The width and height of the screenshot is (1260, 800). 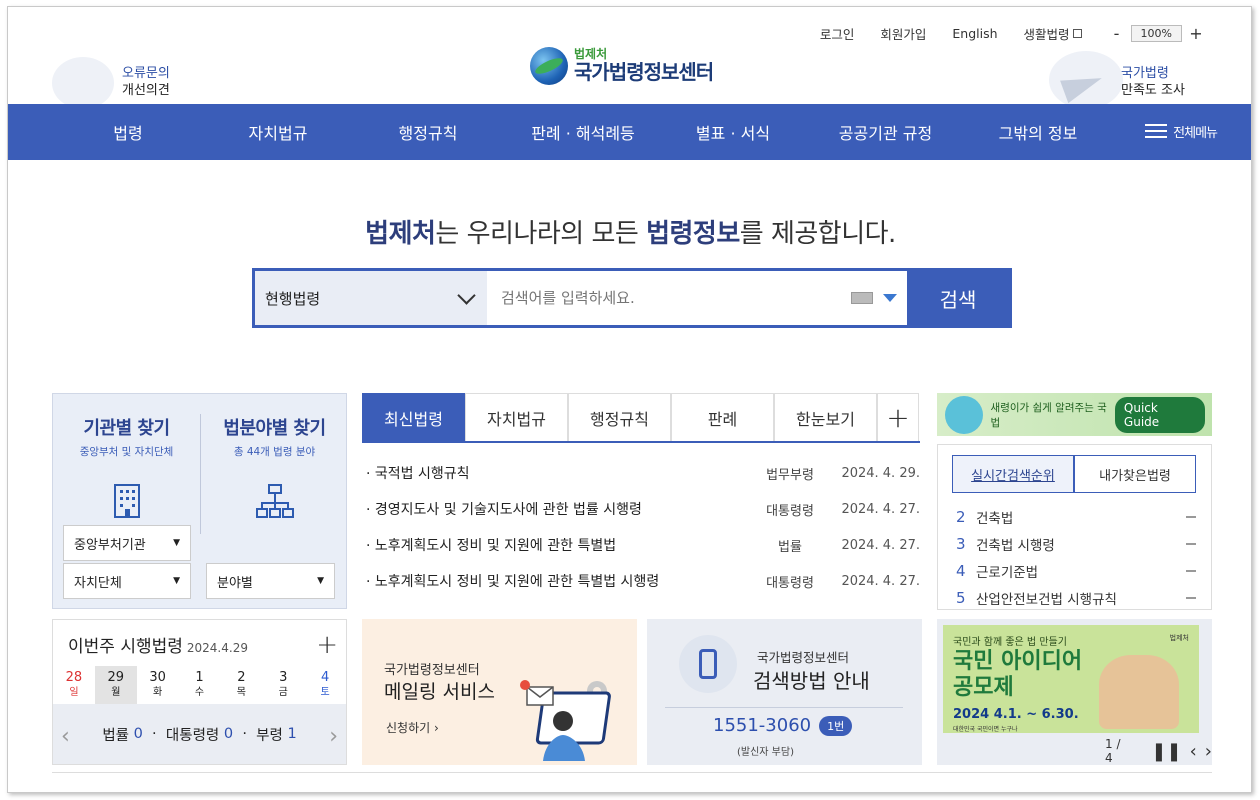 What do you see at coordinates (1074, 414) in the screenshot?
I see `quick-guide-banner: 새령이가 쉽게 알려주는 국법 Quick Guide` at bounding box center [1074, 414].